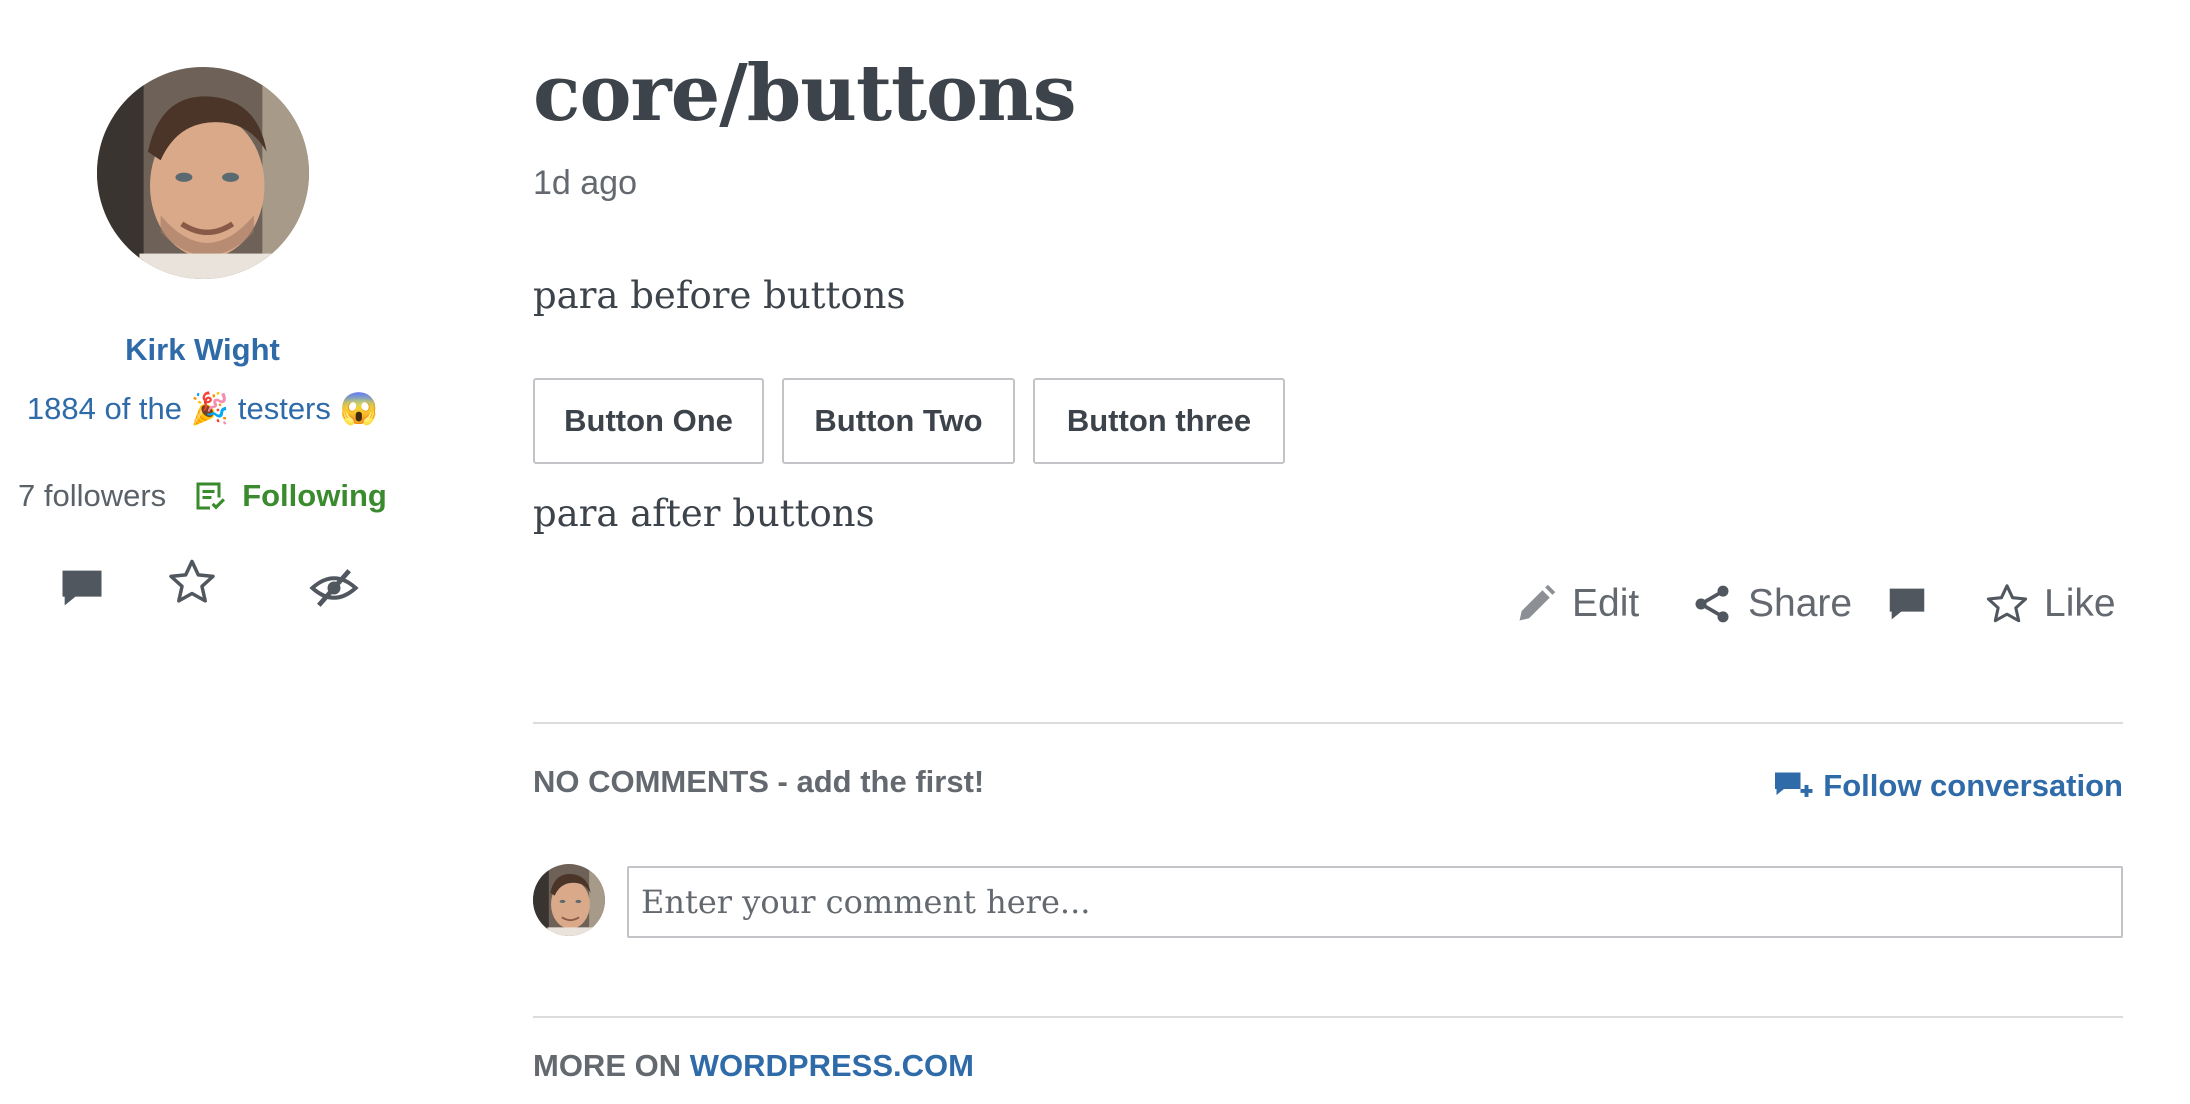 The image size is (2190, 1104). I want to click on followers-count: 7 followers, so click(92, 495).